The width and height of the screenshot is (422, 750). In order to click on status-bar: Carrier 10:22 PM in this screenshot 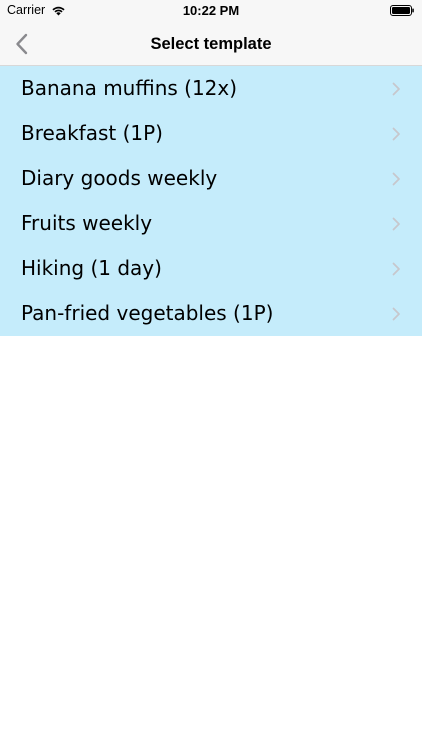, I will do `click(211, 11)`.